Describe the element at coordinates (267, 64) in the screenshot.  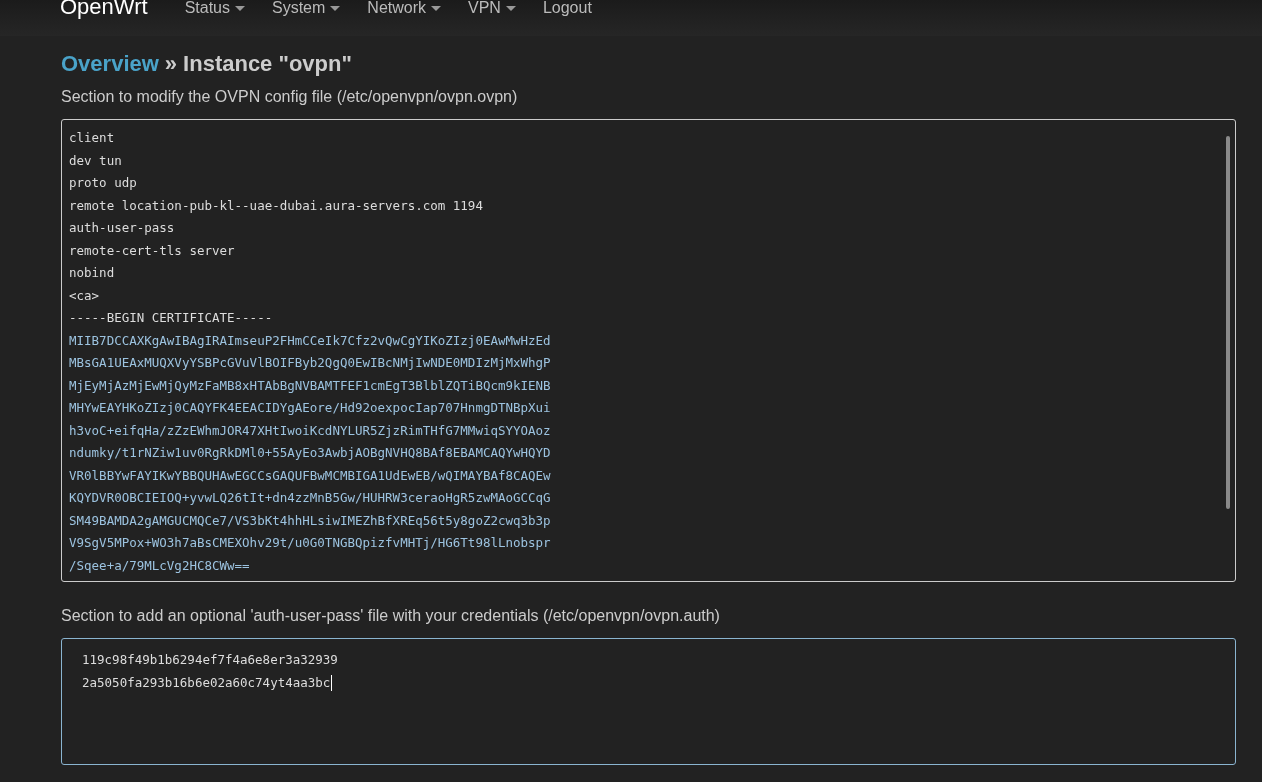
I see `page-title: Instance "ovpn"` at that location.